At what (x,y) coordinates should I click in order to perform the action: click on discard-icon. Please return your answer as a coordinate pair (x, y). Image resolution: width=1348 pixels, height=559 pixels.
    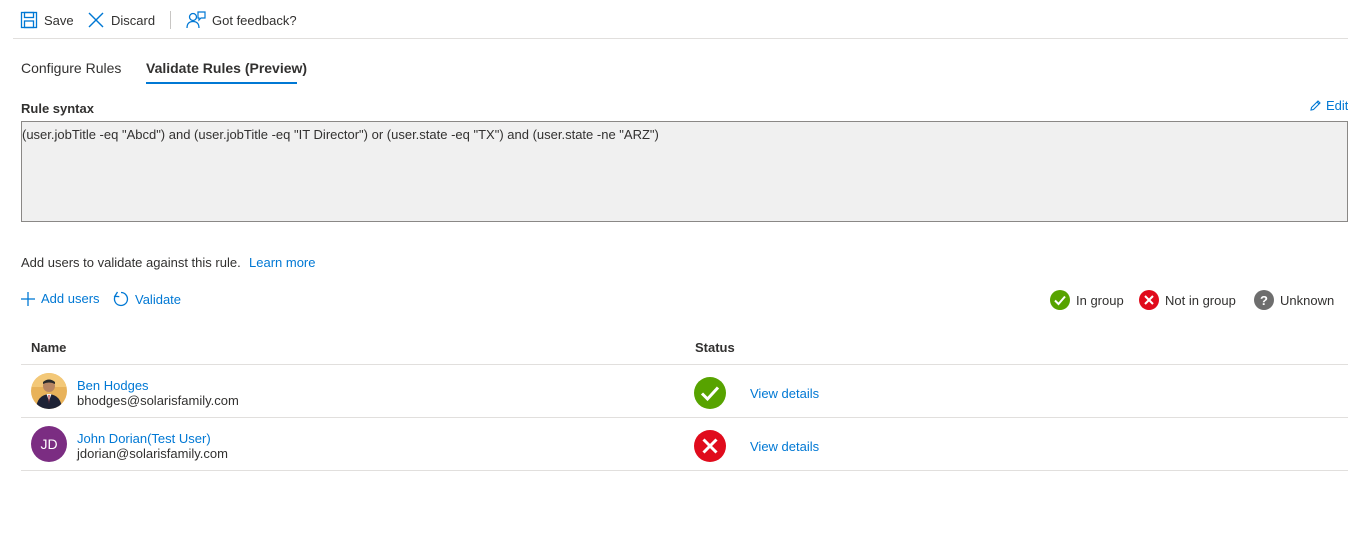
    Looking at the image, I should click on (96, 20).